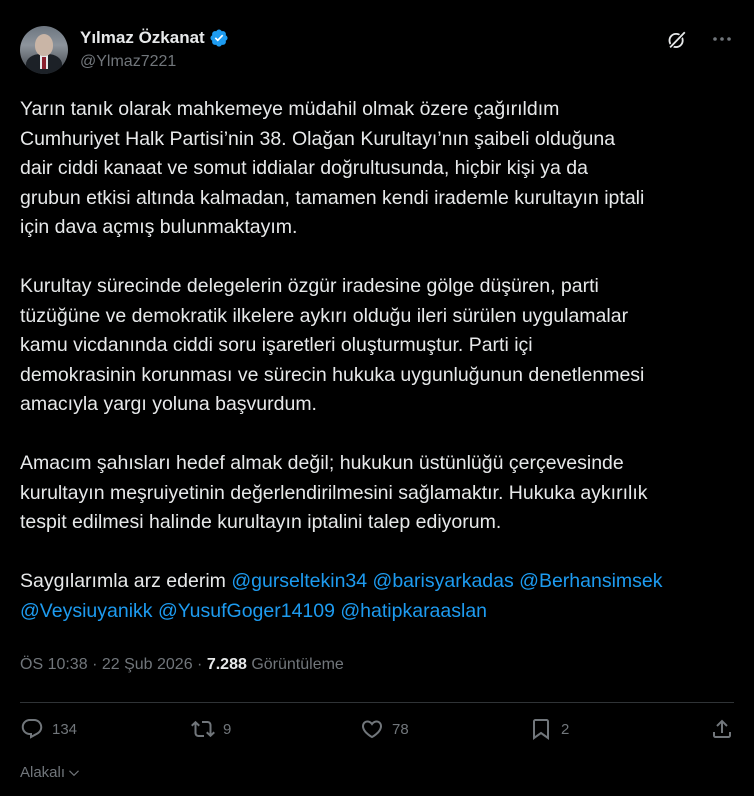 The width and height of the screenshot is (754, 796). I want to click on divider, so click(377, 702).